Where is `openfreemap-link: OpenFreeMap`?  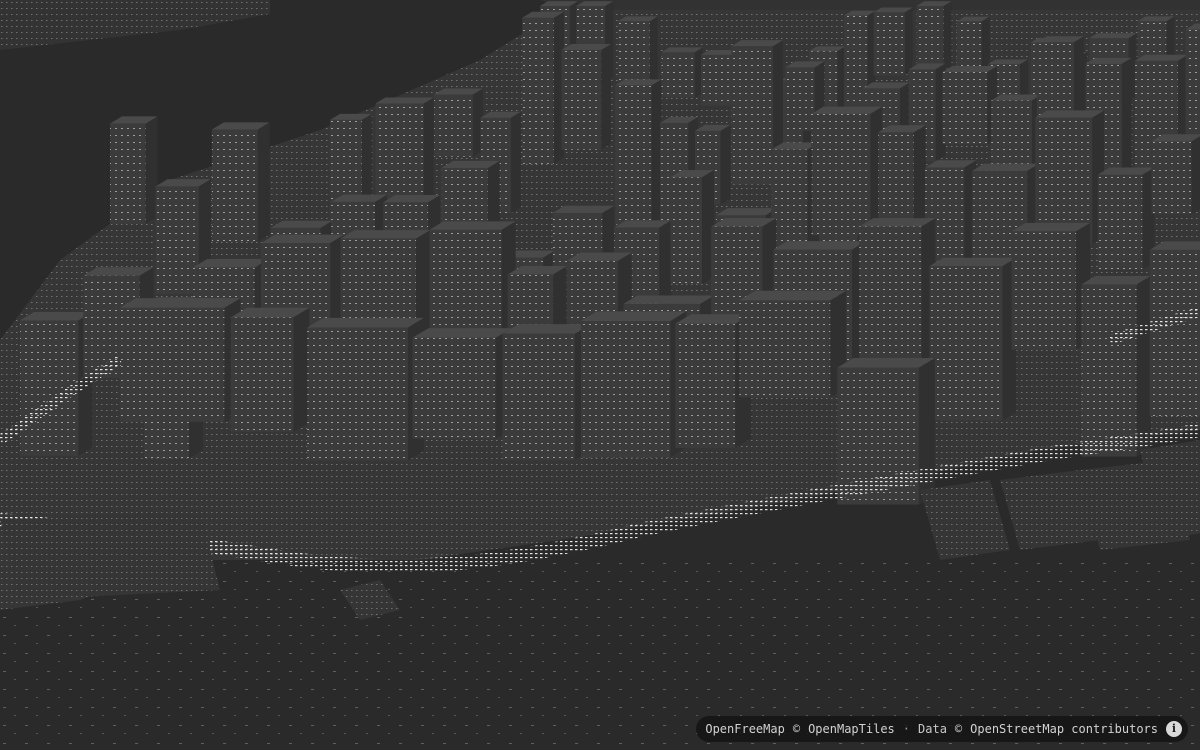
openfreemap-link: OpenFreeMap is located at coordinates (744, 729).